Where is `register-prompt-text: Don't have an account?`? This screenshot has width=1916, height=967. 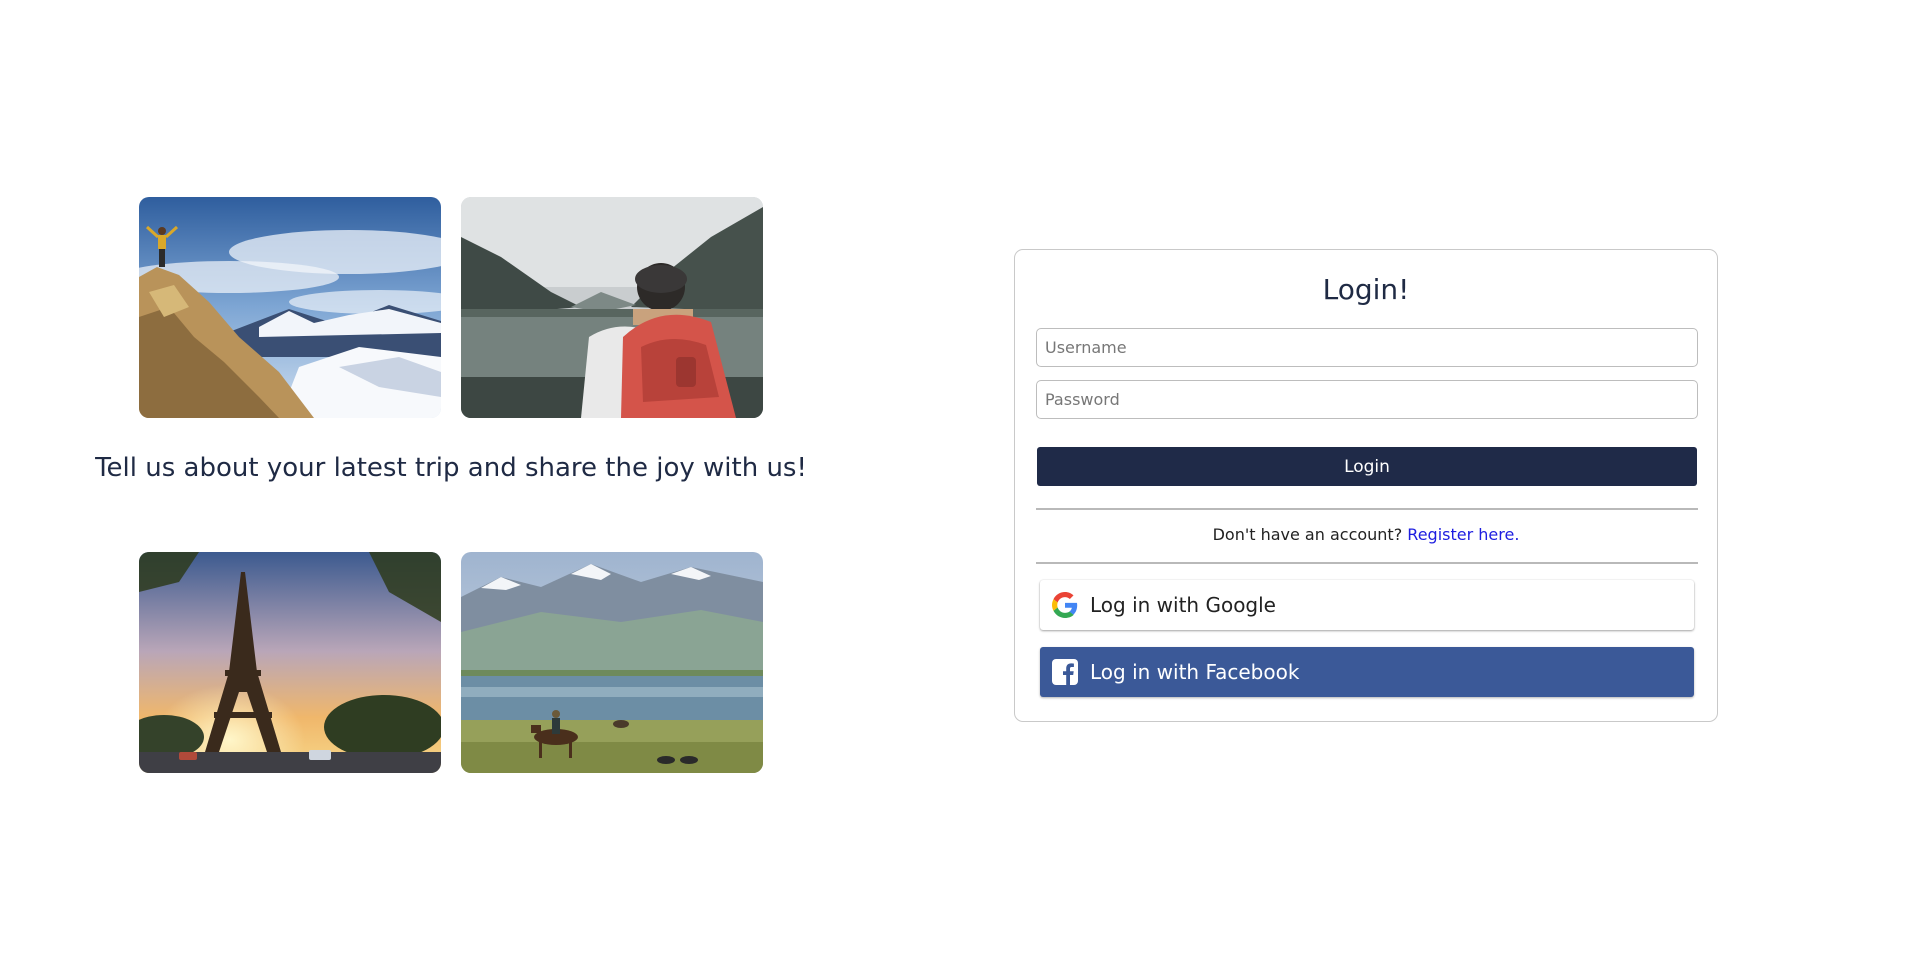
register-prompt-text: Don't have an account? is located at coordinates (1307, 534).